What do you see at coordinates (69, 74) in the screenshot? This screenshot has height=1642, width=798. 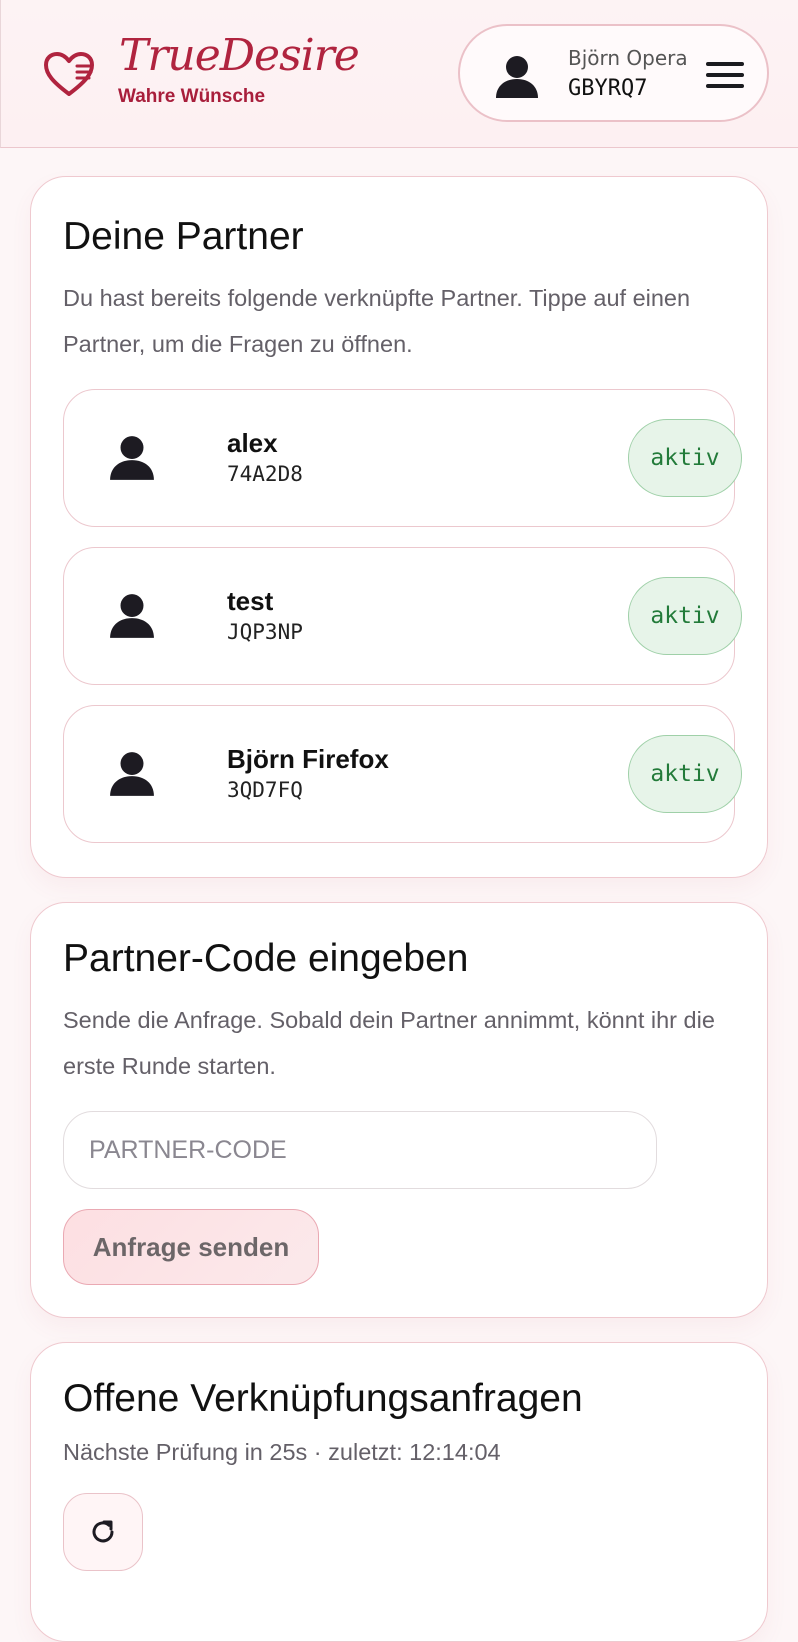 I see `heart-logo-icon` at bounding box center [69, 74].